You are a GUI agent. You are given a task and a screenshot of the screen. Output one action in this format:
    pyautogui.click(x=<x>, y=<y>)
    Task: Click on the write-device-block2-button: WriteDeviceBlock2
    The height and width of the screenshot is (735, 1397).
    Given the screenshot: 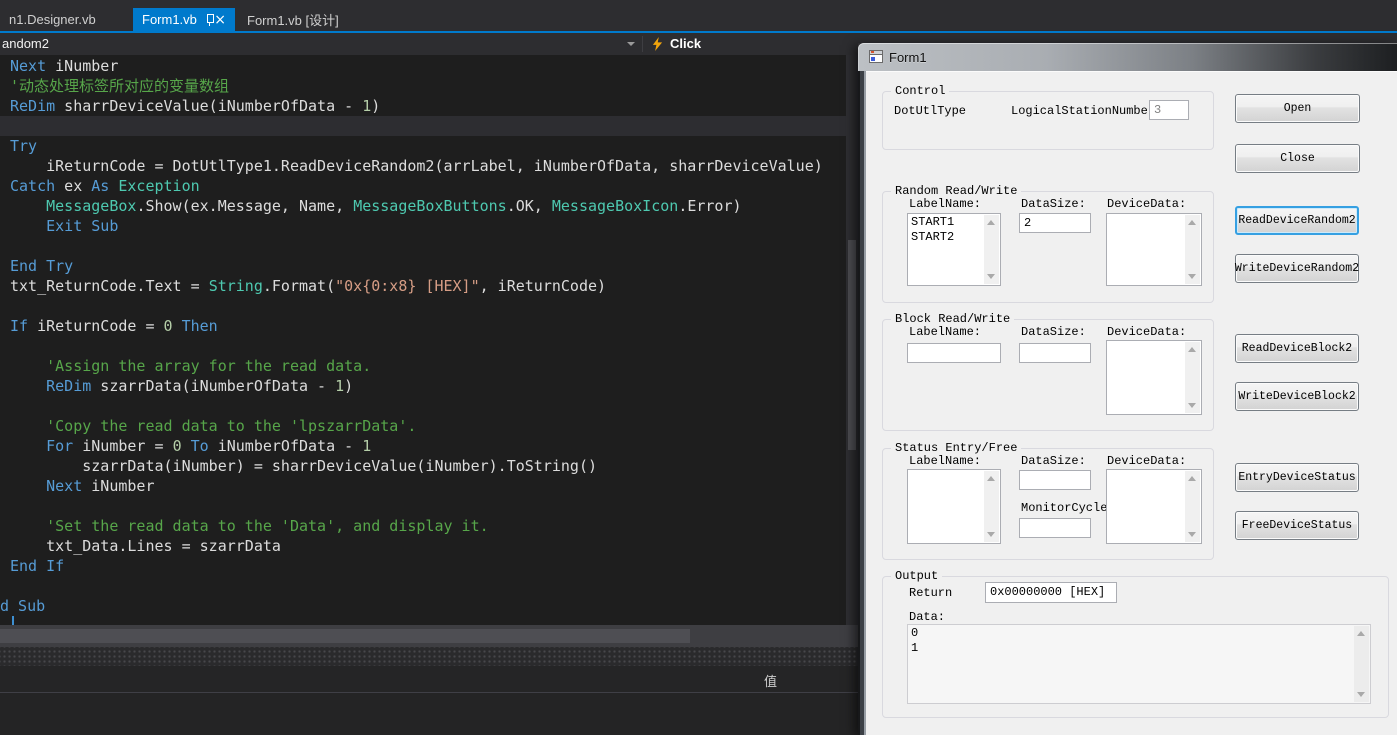 What is the action you would take?
    pyautogui.click(x=1297, y=396)
    